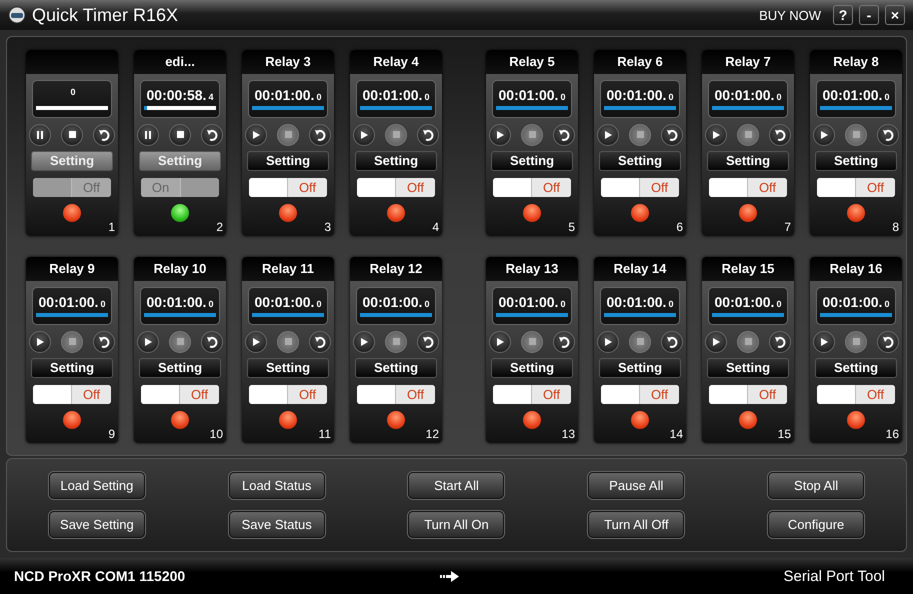 This screenshot has width=913, height=594. Describe the element at coordinates (532, 61) in the screenshot. I see `relay-title: Relay 5` at that location.